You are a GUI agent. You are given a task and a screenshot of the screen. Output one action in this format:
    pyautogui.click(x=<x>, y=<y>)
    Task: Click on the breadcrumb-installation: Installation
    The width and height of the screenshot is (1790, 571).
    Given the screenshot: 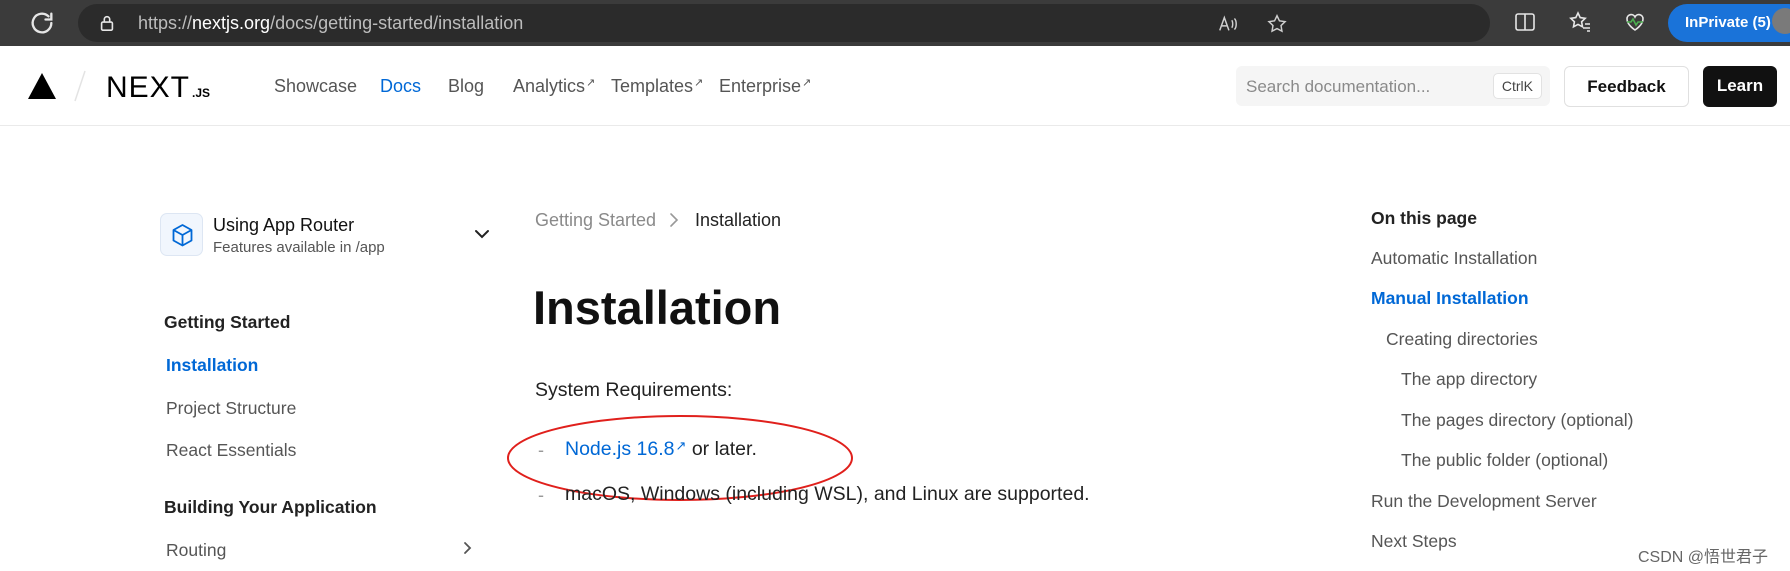 What is the action you would take?
    pyautogui.click(x=738, y=220)
    